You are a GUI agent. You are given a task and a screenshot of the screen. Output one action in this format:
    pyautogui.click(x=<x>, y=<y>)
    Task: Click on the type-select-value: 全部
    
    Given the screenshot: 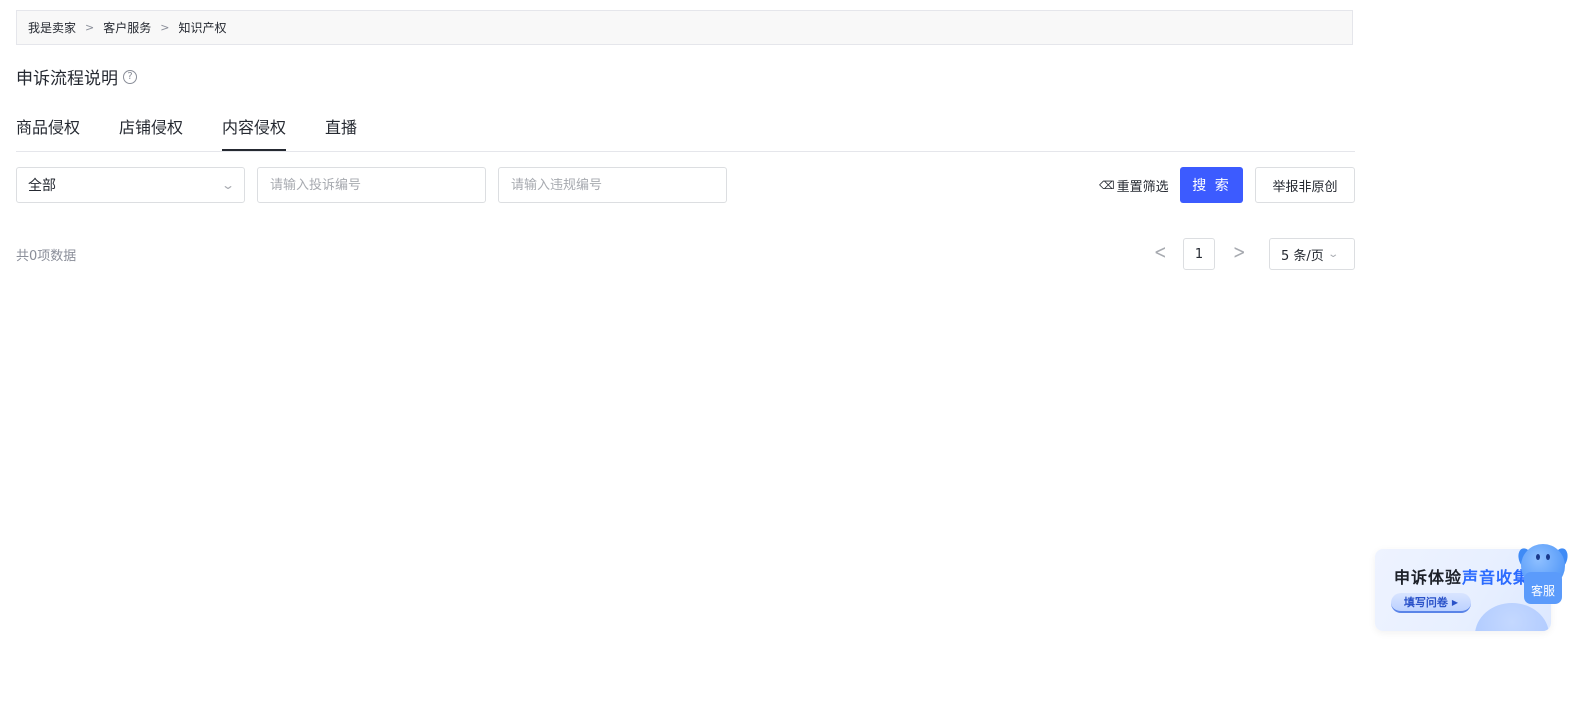 What is the action you would take?
    pyautogui.click(x=42, y=186)
    